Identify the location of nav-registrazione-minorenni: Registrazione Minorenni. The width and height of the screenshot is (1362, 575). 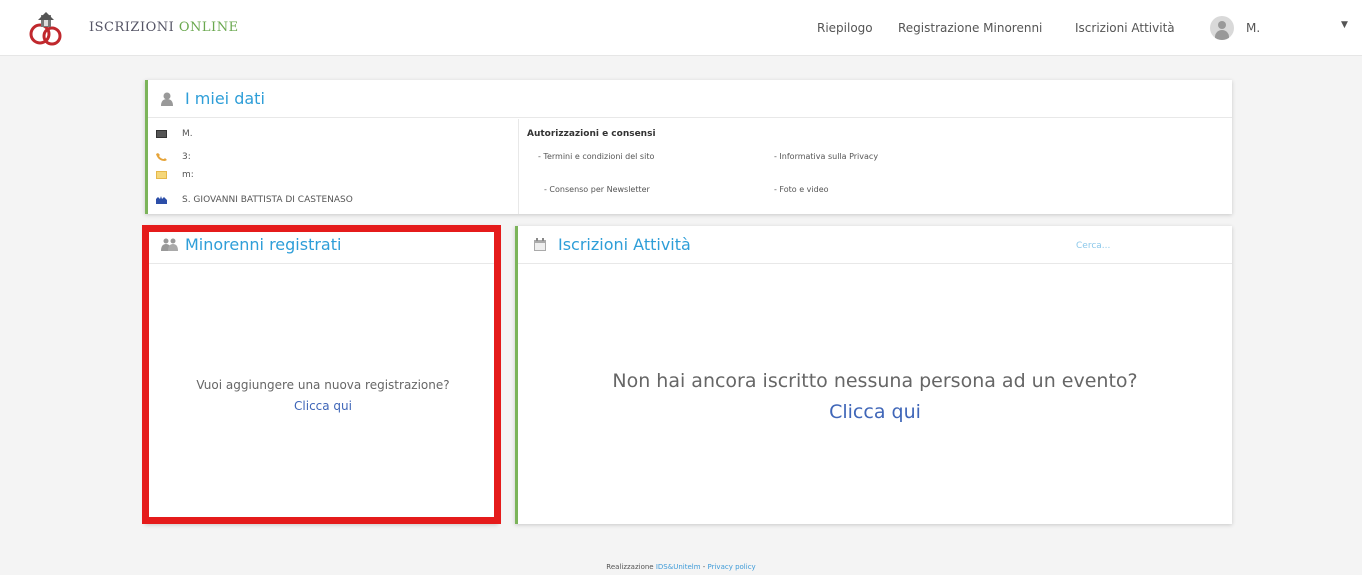
(970, 28).